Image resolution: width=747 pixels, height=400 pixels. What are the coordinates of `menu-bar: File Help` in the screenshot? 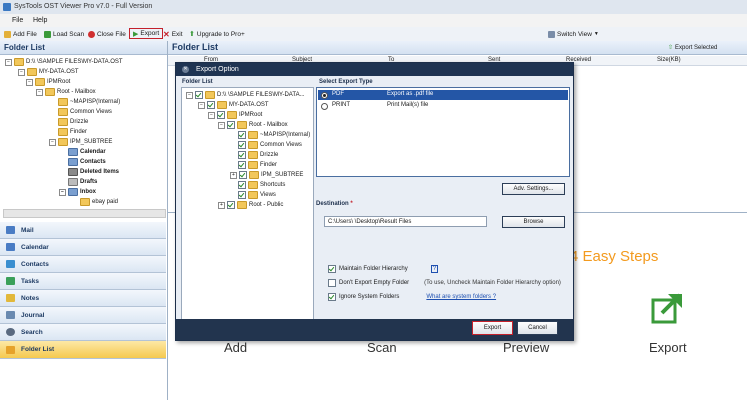 It's located at (373, 21).